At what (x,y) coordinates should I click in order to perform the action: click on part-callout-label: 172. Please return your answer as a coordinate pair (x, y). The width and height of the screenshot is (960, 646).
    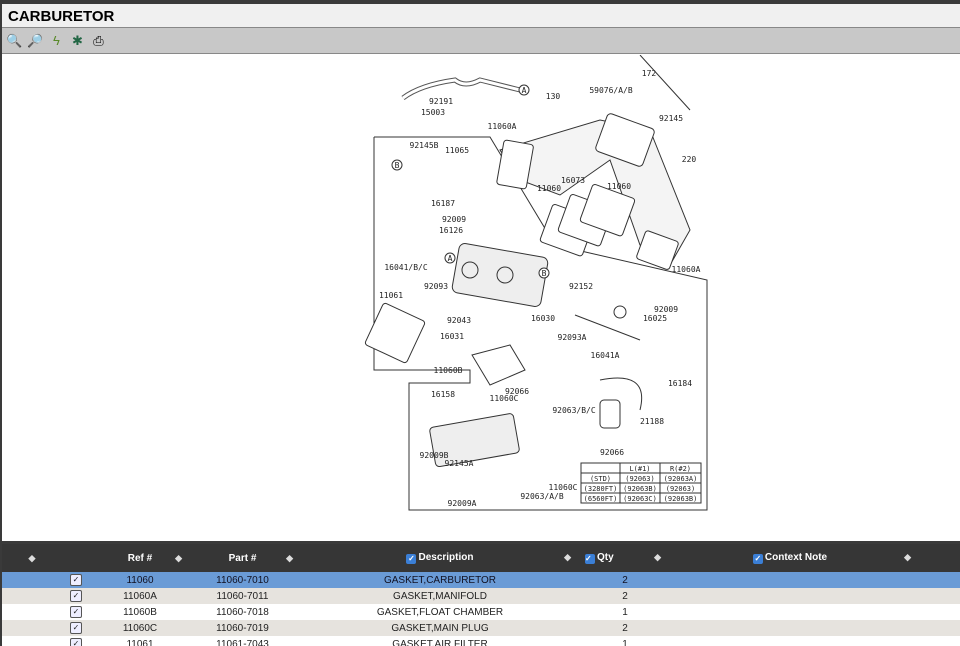
    Looking at the image, I should click on (649, 73).